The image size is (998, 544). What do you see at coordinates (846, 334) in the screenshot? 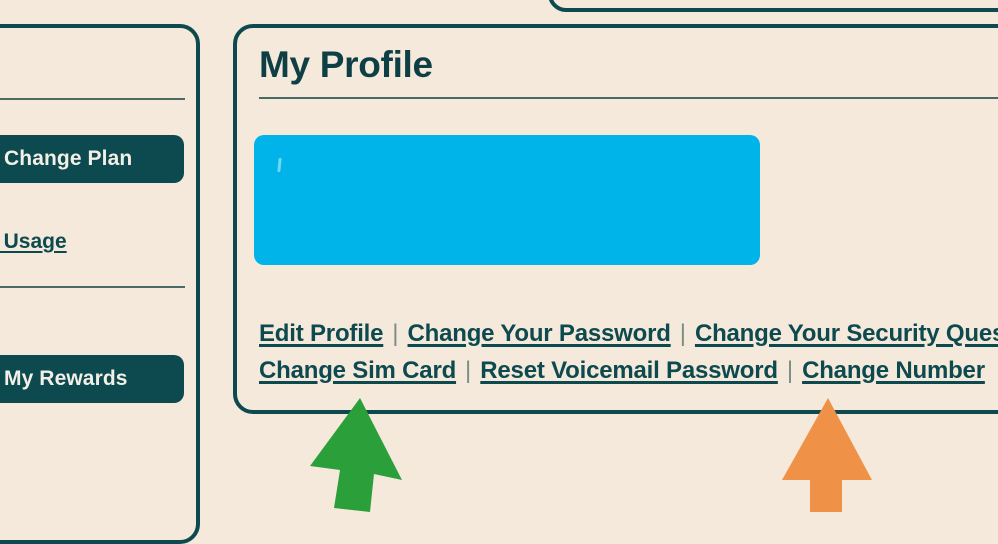
I see `link-change-your-security-question: Change Your Security Question` at bounding box center [846, 334].